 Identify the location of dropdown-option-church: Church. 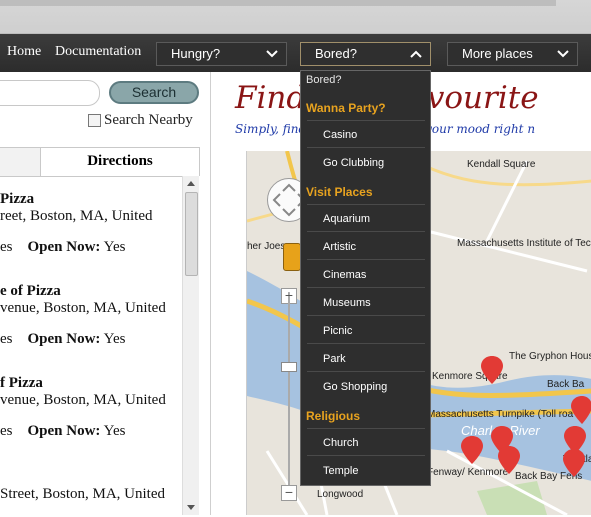
(365, 443).